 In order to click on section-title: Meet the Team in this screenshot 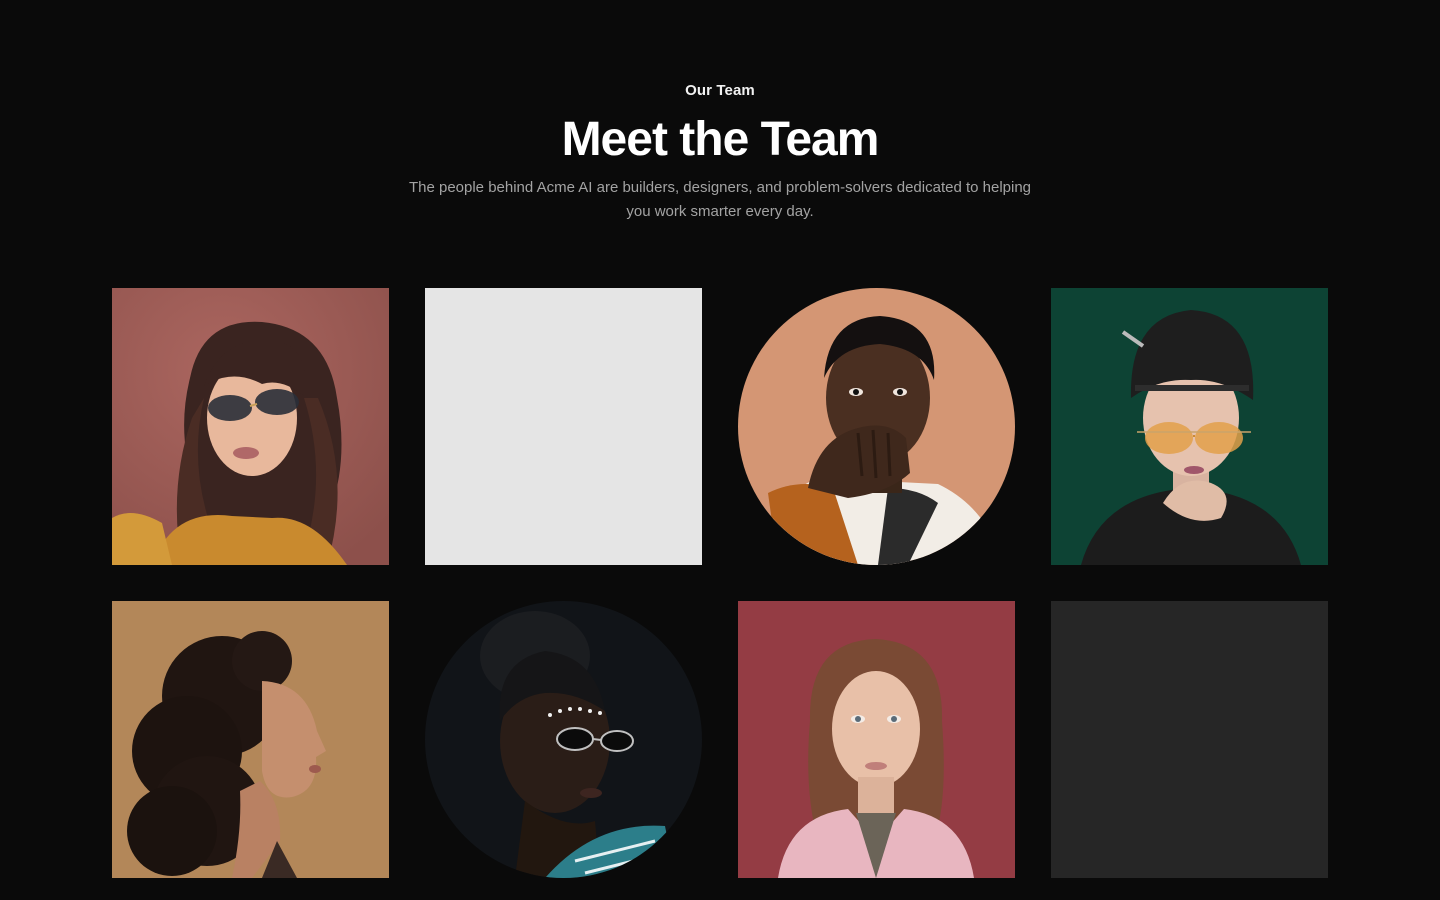, I will do `click(720, 139)`.